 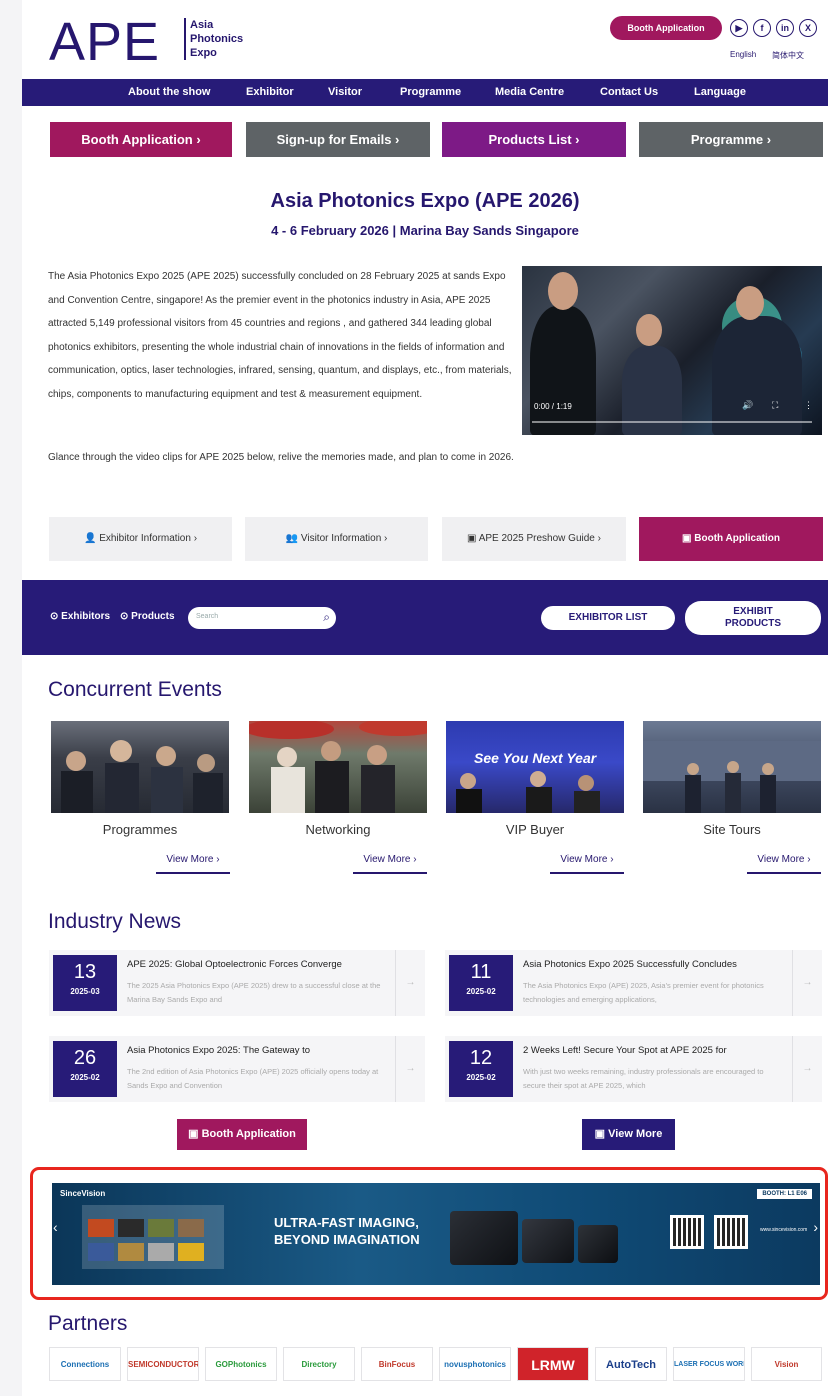 I want to click on exhibitor-information-label: Exhibitor Information ›, so click(x=148, y=538).